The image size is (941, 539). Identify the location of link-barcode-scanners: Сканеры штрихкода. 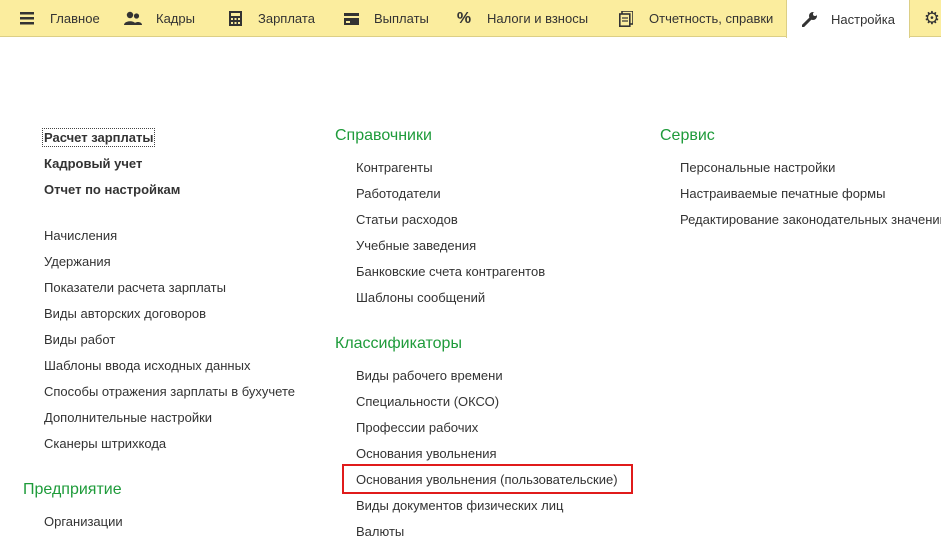
(105, 443).